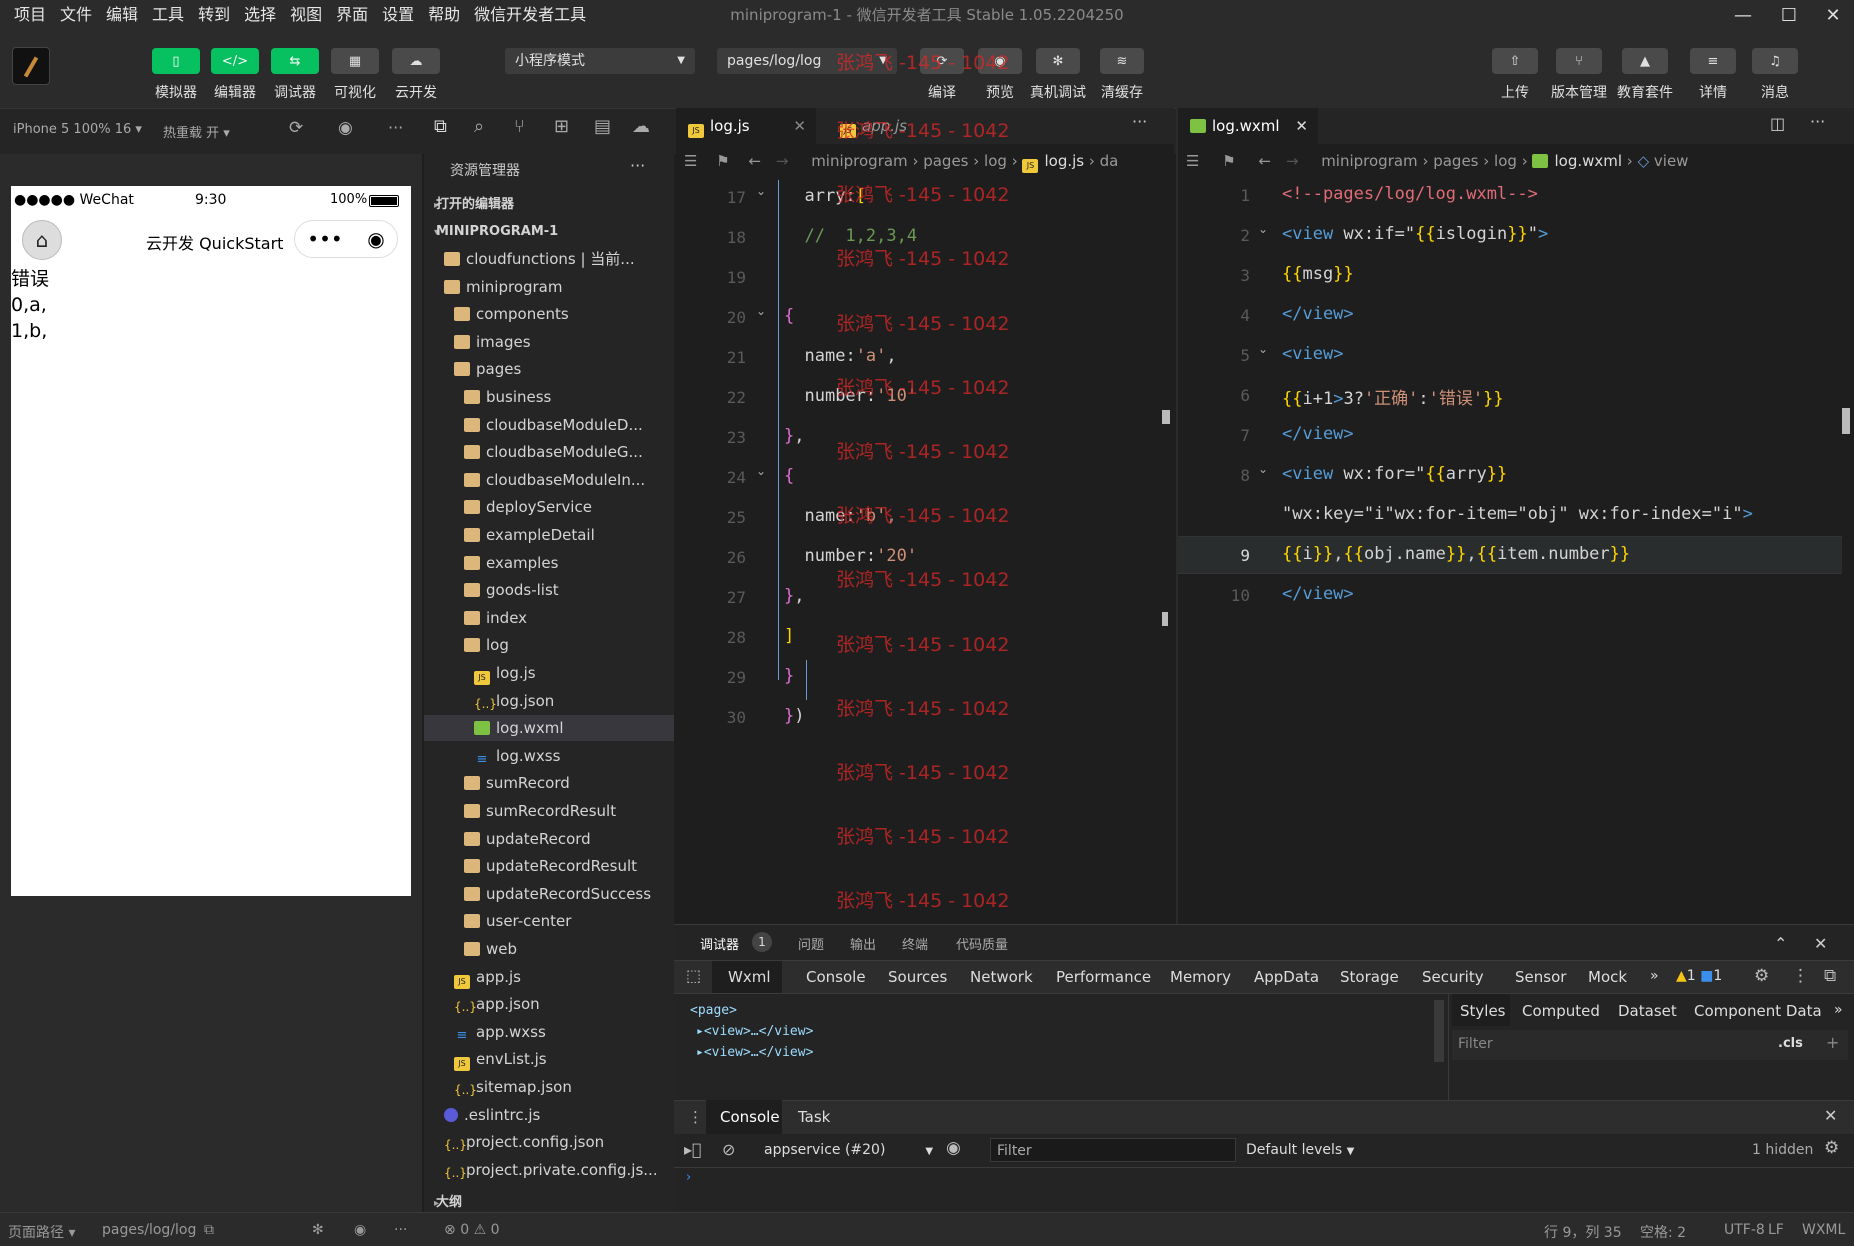  What do you see at coordinates (1200, 977) in the screenshot?
I see `devtools-panel-tab: Memory` at bounding box center [1200, 977].